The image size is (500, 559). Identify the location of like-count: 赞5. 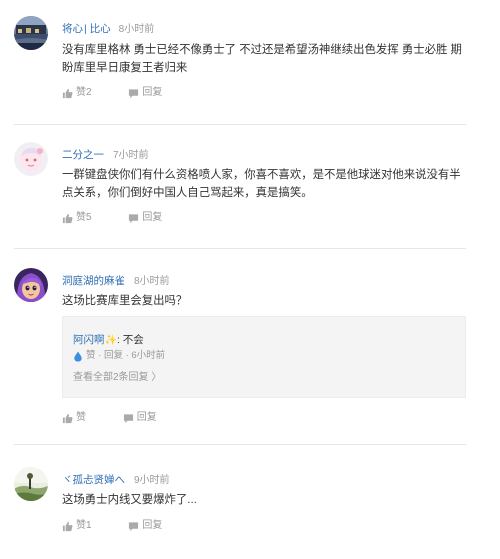
(84, 217).